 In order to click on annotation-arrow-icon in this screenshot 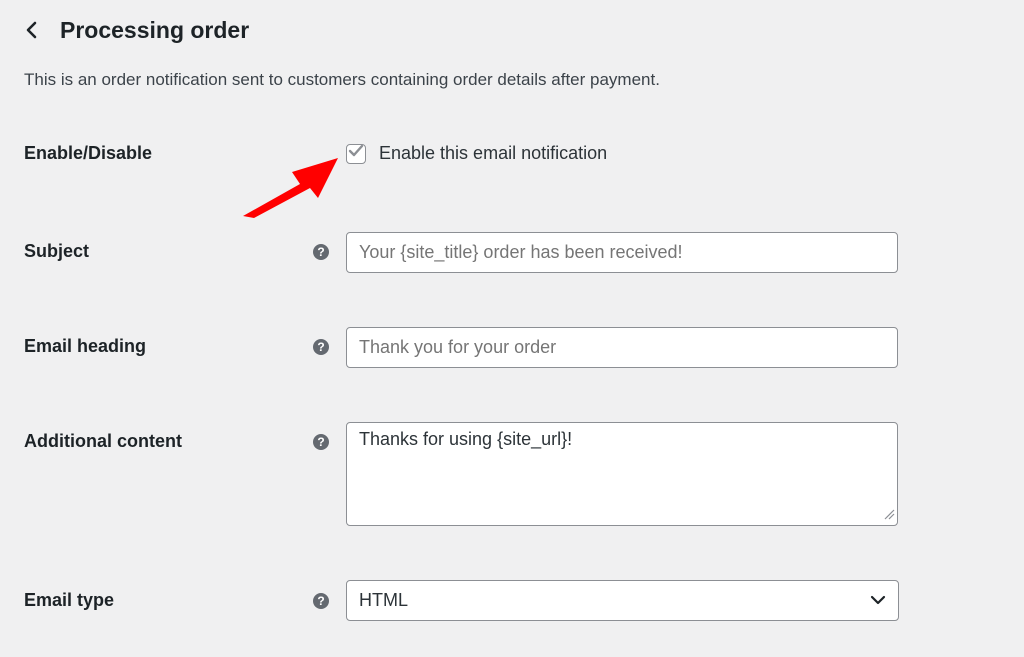, I will do `click(293, 187)`.